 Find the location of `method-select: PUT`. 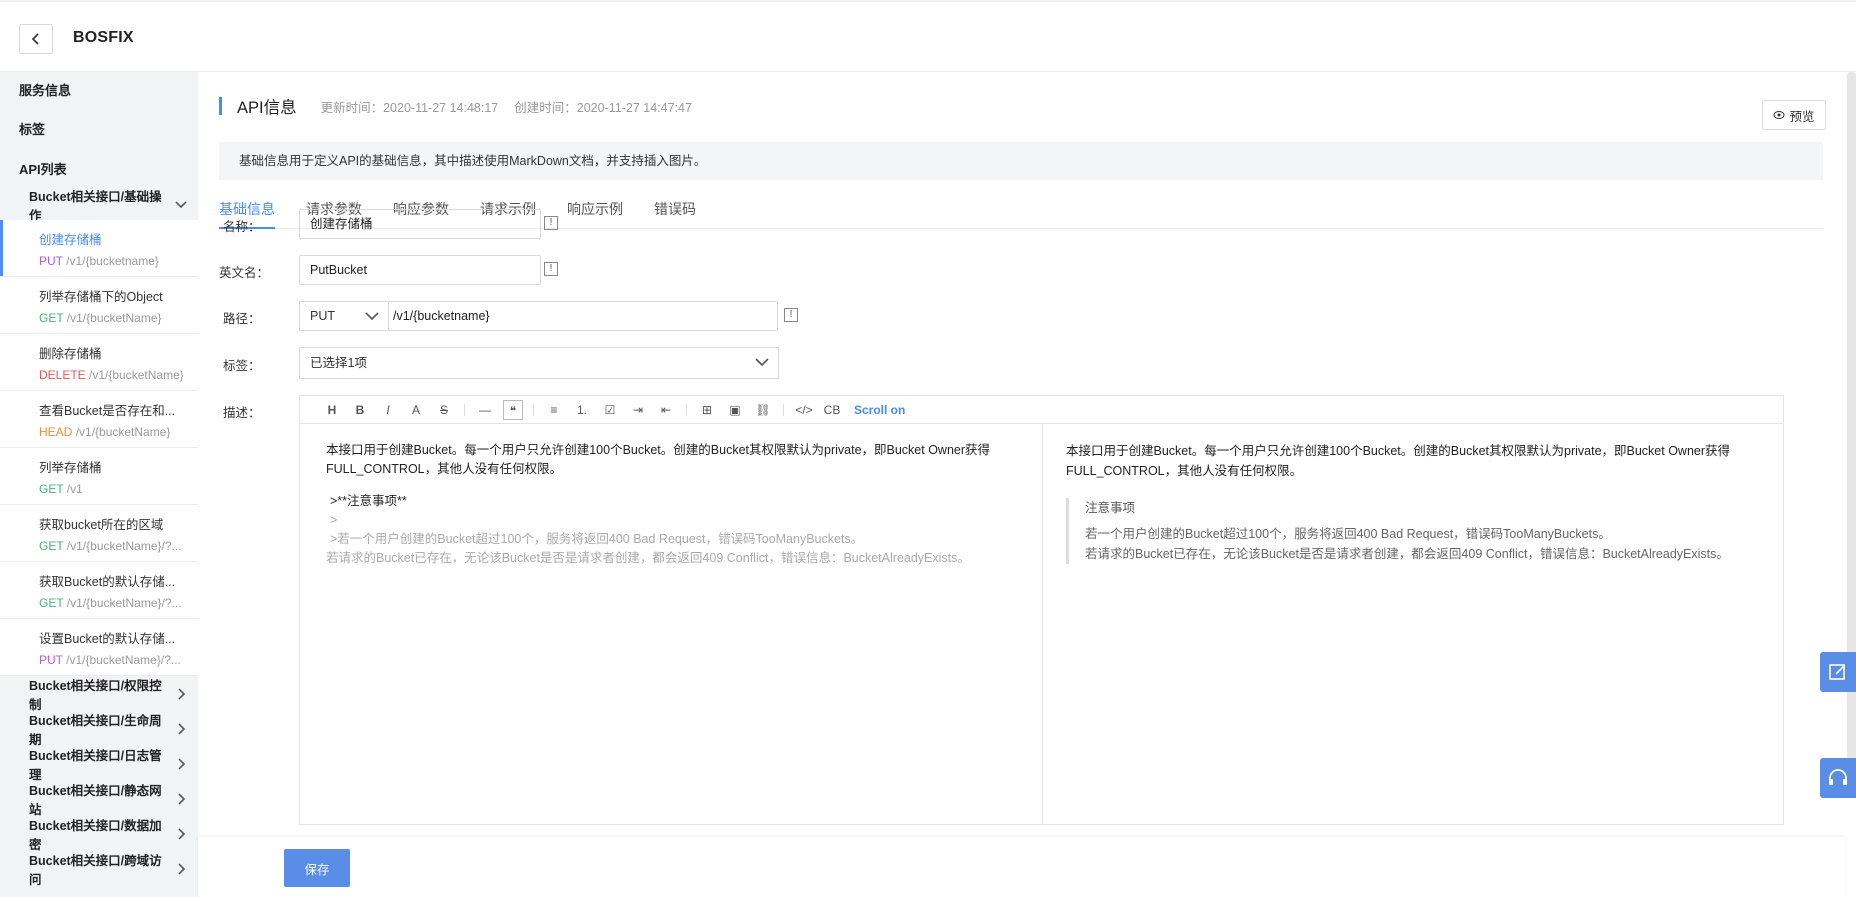

method-select: PUT is located at coordinates (343, 316).